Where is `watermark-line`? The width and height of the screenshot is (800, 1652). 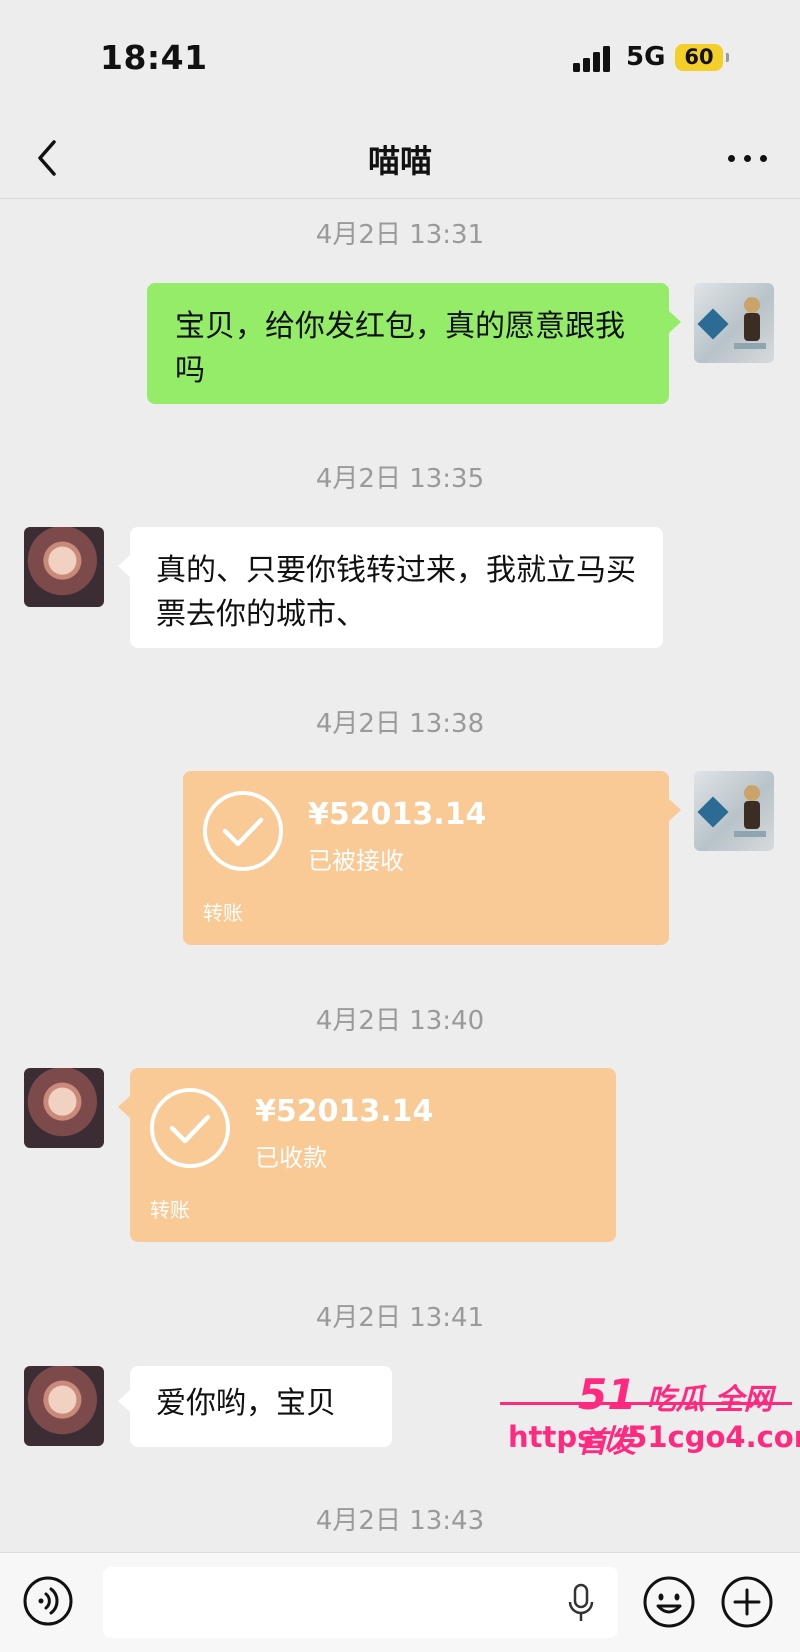
watermark-line is located at coordinates (646, 1403).